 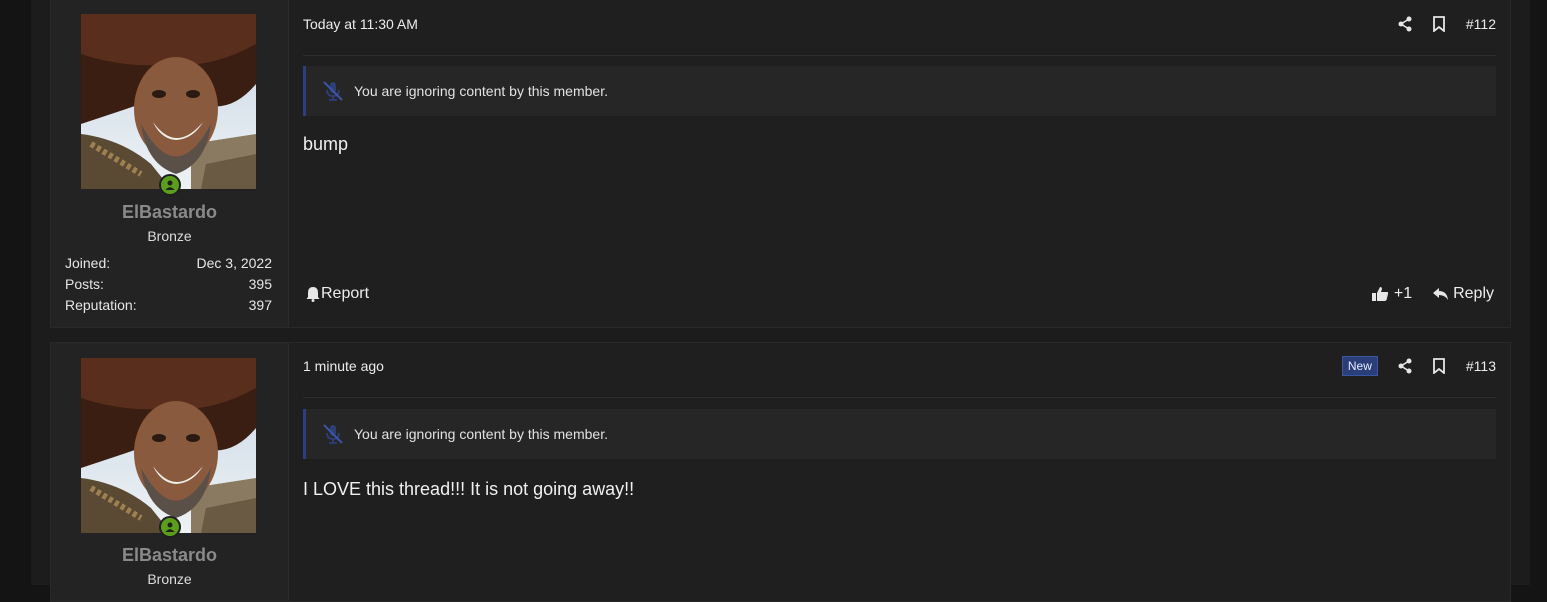 I want to click on reply-icon, so click(x=1441, y=294).